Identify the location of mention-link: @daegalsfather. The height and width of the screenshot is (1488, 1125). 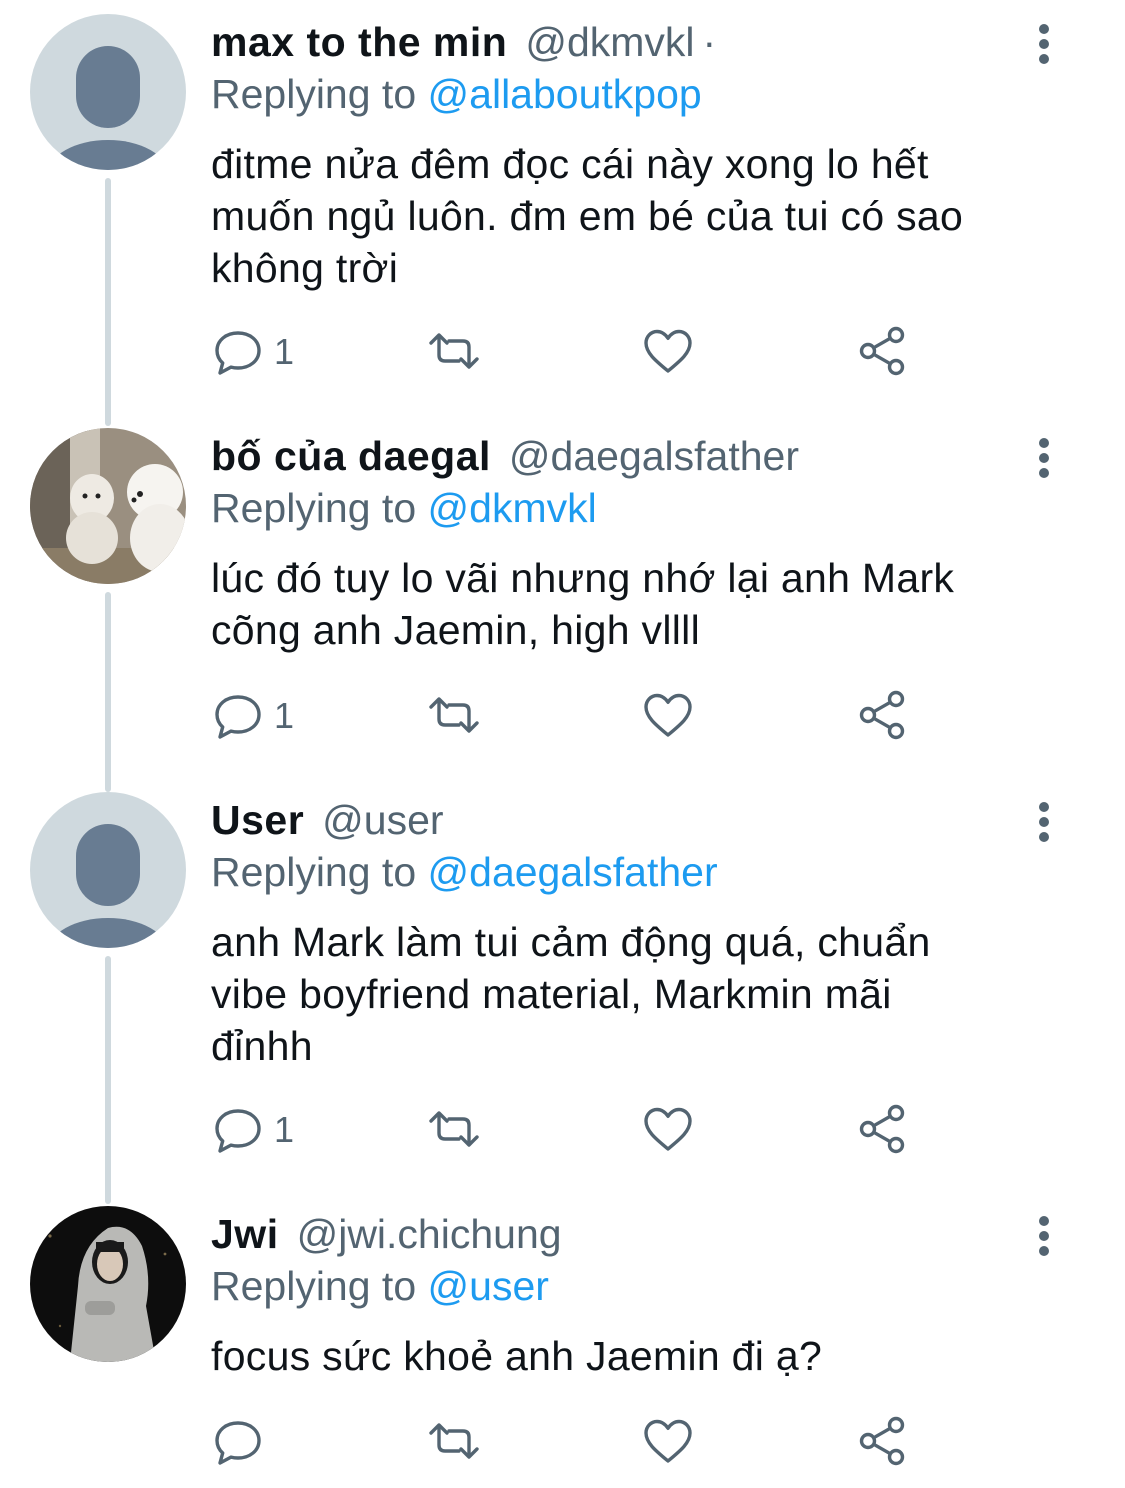
(573, 872).